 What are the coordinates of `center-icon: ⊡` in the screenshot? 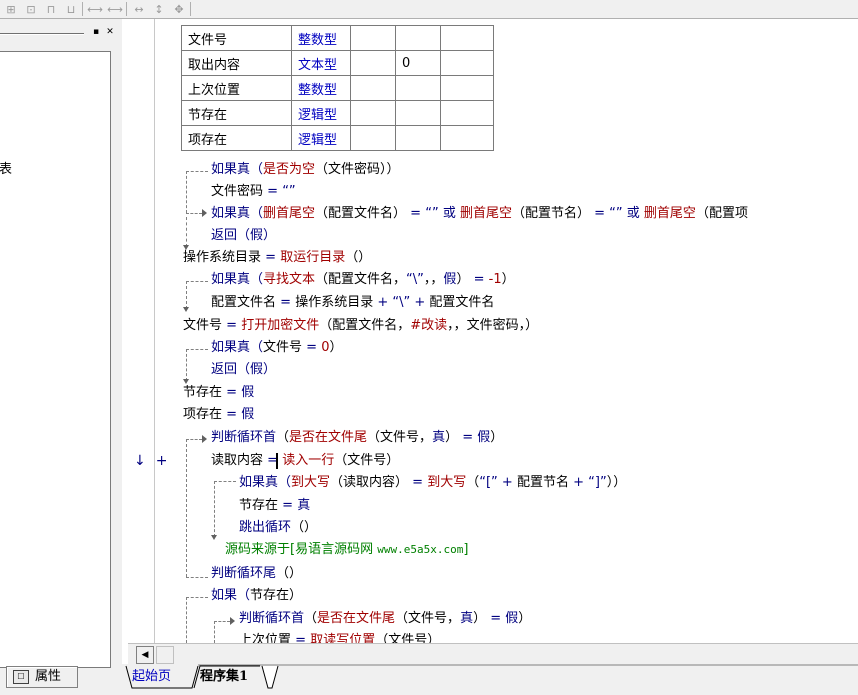 It's located at (31, 9).